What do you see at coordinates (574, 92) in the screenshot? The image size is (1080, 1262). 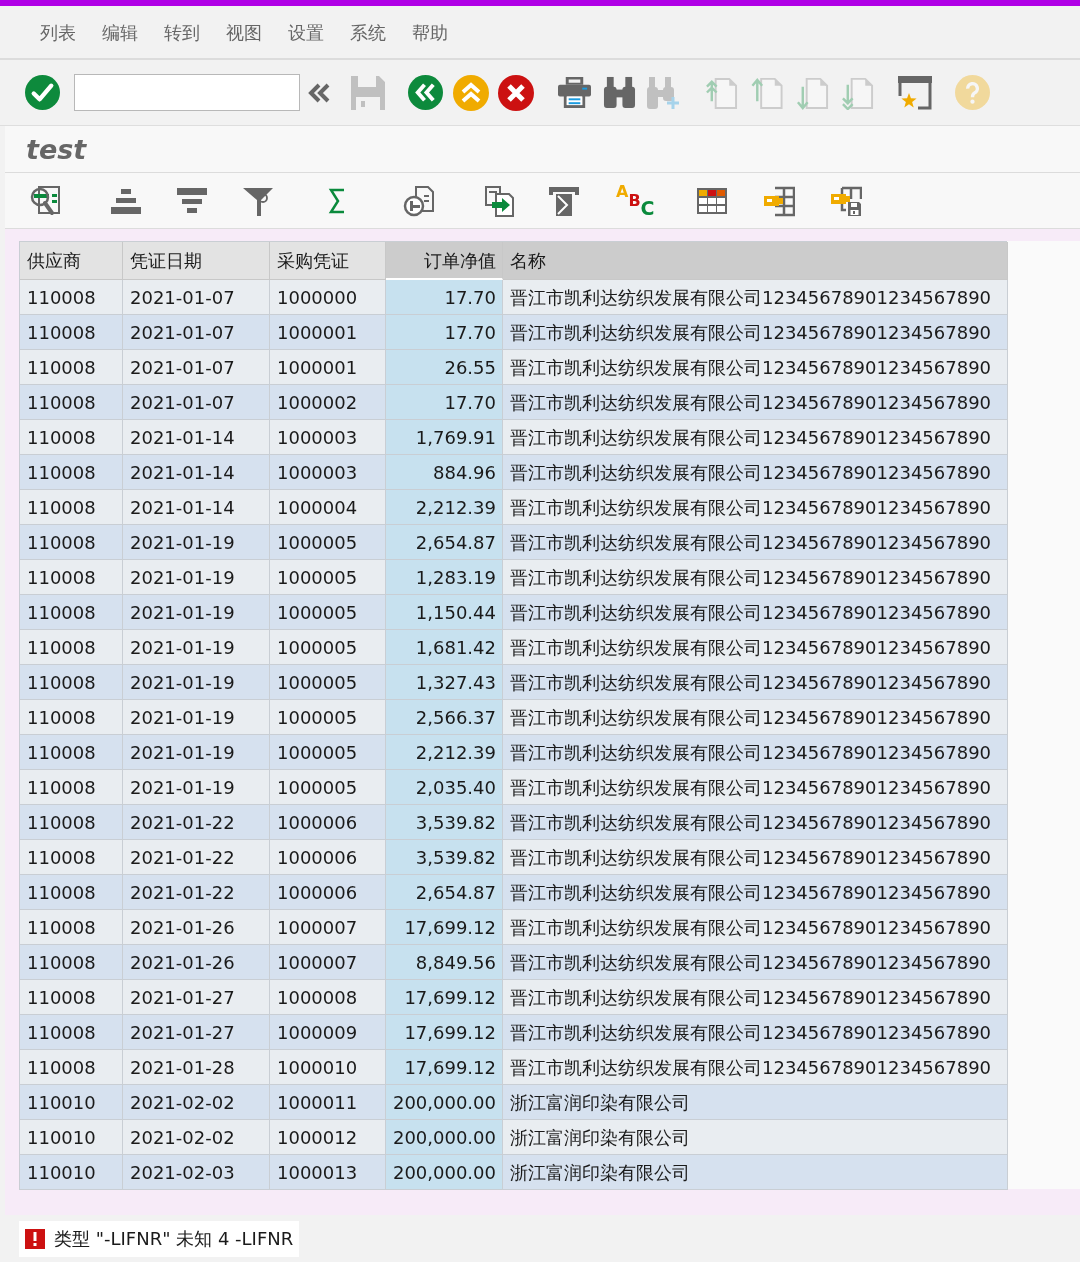 I see `printer-icon` at bounding box center [574, 92].